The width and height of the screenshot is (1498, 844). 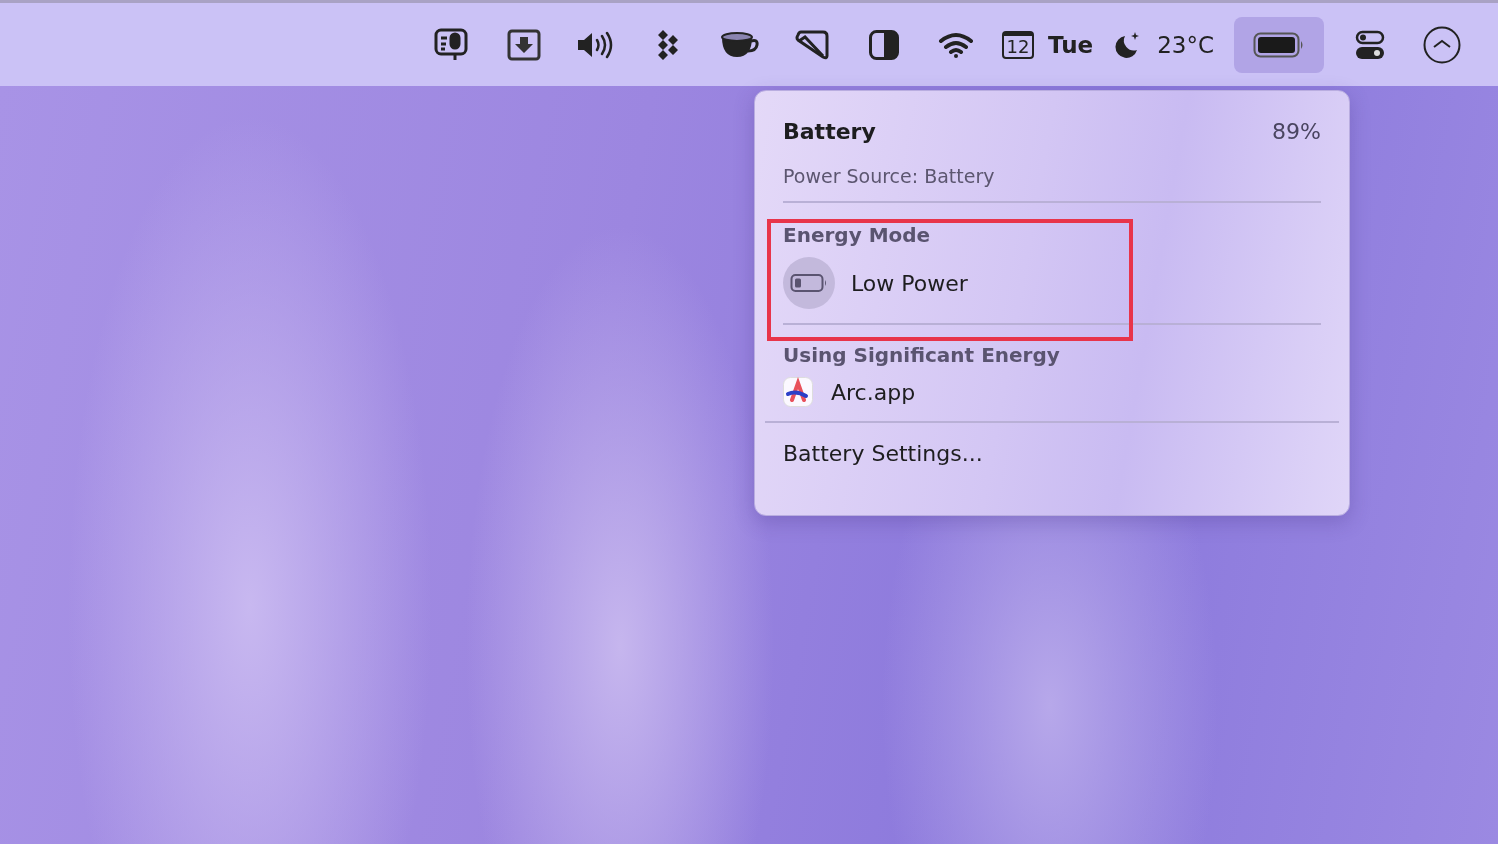 I want to click on diamond-grid-icon, so click(x=668, y=44).